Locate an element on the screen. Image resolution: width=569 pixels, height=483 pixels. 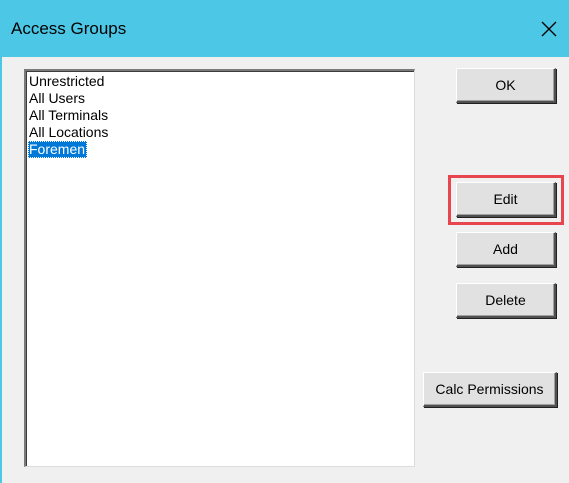
list-item-all-locations: All Locations is located at coordinates (69, 132).